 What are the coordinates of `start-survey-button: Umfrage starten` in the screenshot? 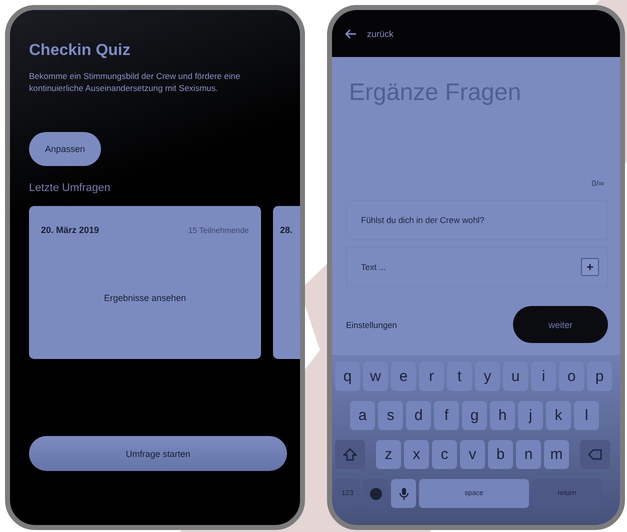 It's located at (158, 453).